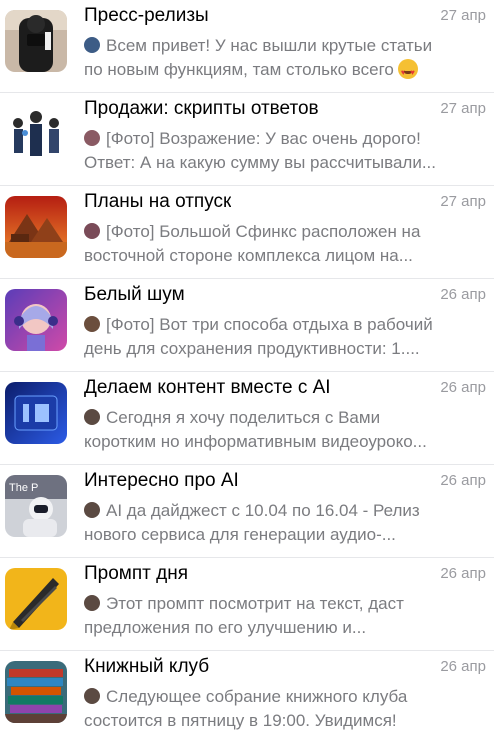 This screenshot has width=494, height=732. Describe the element at coordinates (255, 603) in the screenshot. I see `preview-line-1: Этот промпт посмотрит на текст, даст` at that location.